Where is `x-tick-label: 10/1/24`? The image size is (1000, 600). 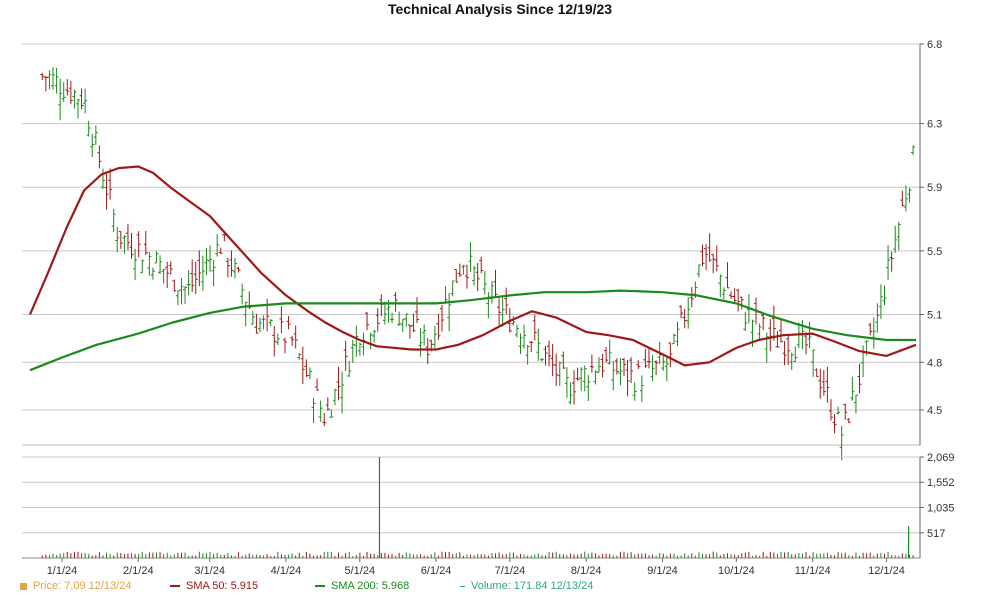
x-tick-label: 10/1/24 is located at coordinates (736, 571).